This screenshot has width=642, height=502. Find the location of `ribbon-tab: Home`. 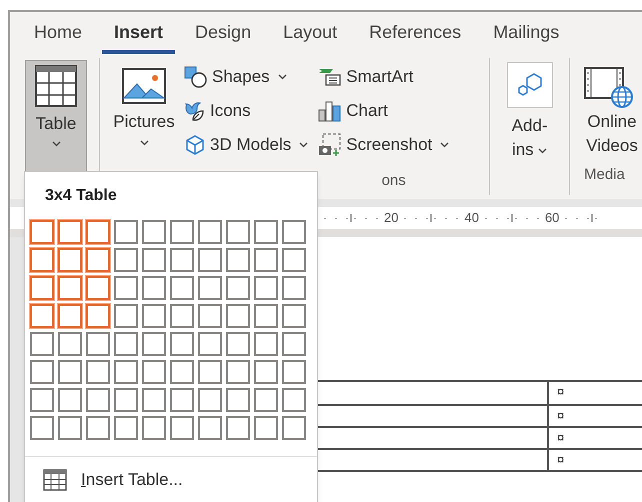

ribbon-tab: Home is located at coordinates (58, 36).